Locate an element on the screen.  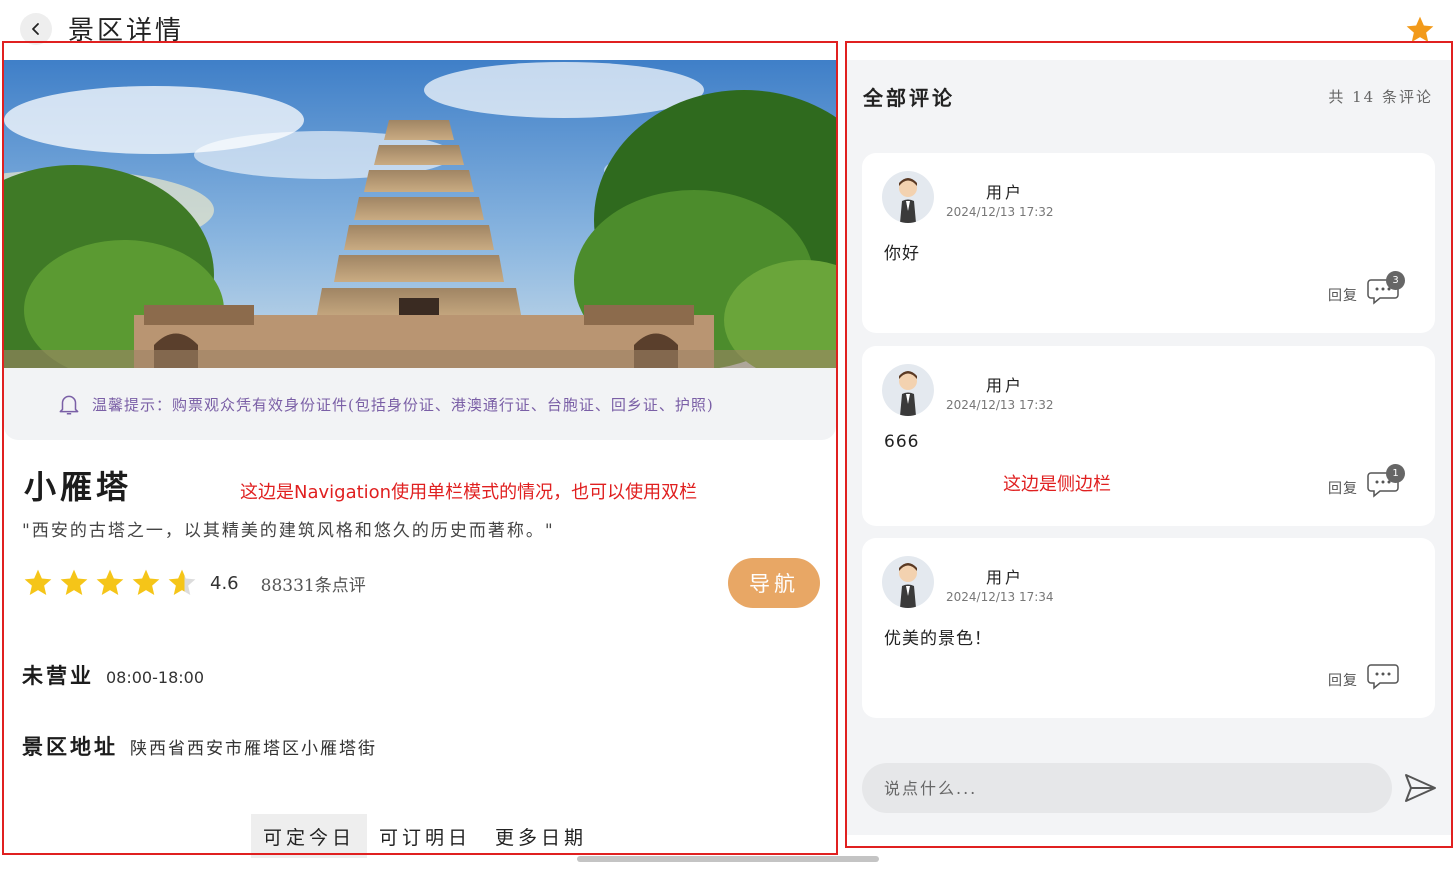
annotation-right-note: 这边是侧边栏 is located at coordinates (1057, 484).